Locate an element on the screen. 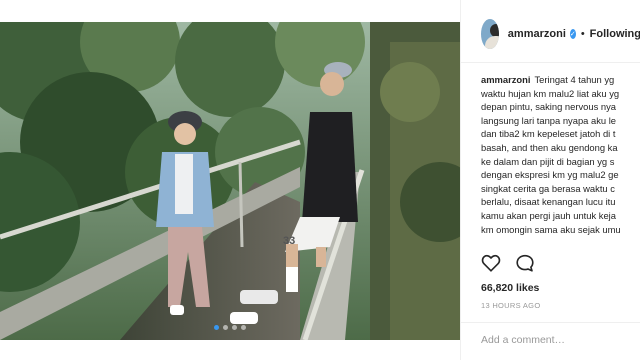 This screenshot has height=360, width=640. comment-divider is located at coordinates (550, 322).